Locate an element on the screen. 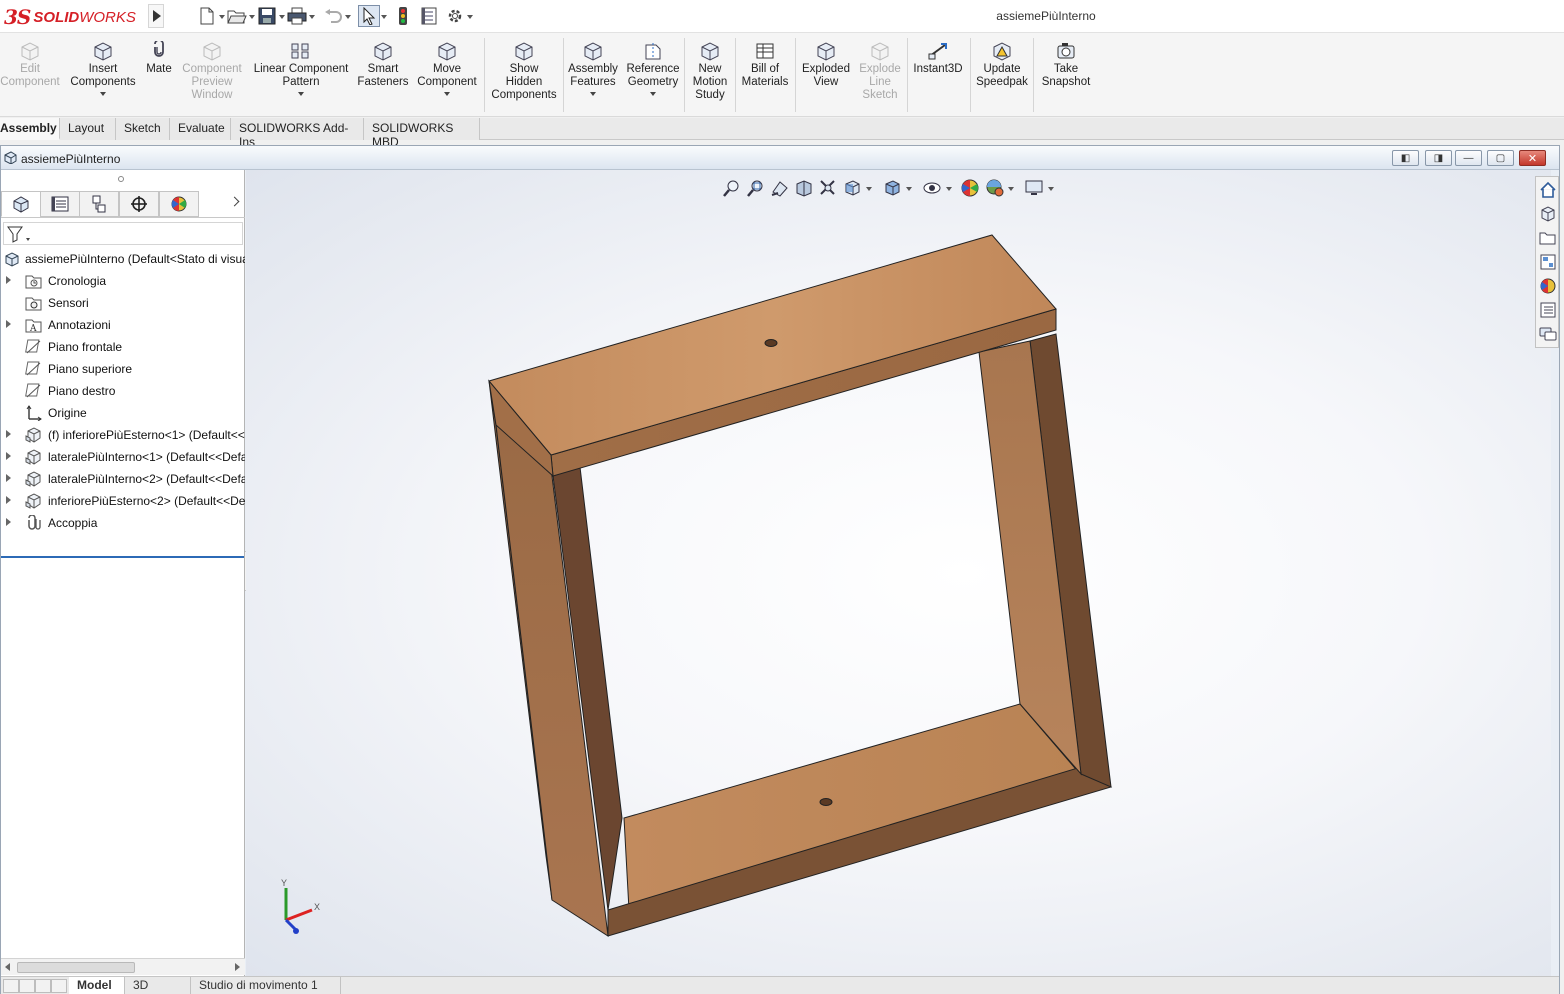  tree-item: inferiorePiùEsterno<2> (Default<<De is located at coordinates (123, 501).